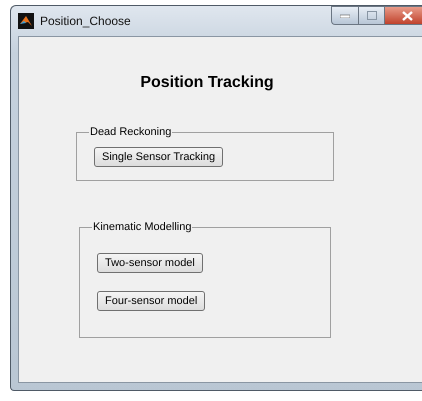 The height and width of the screenshot is (401, 422). What do you see at coordinates (130, 132) in the screenshot?
I see `group-title: Dead Reckoning` at bounding box center [130, 132].